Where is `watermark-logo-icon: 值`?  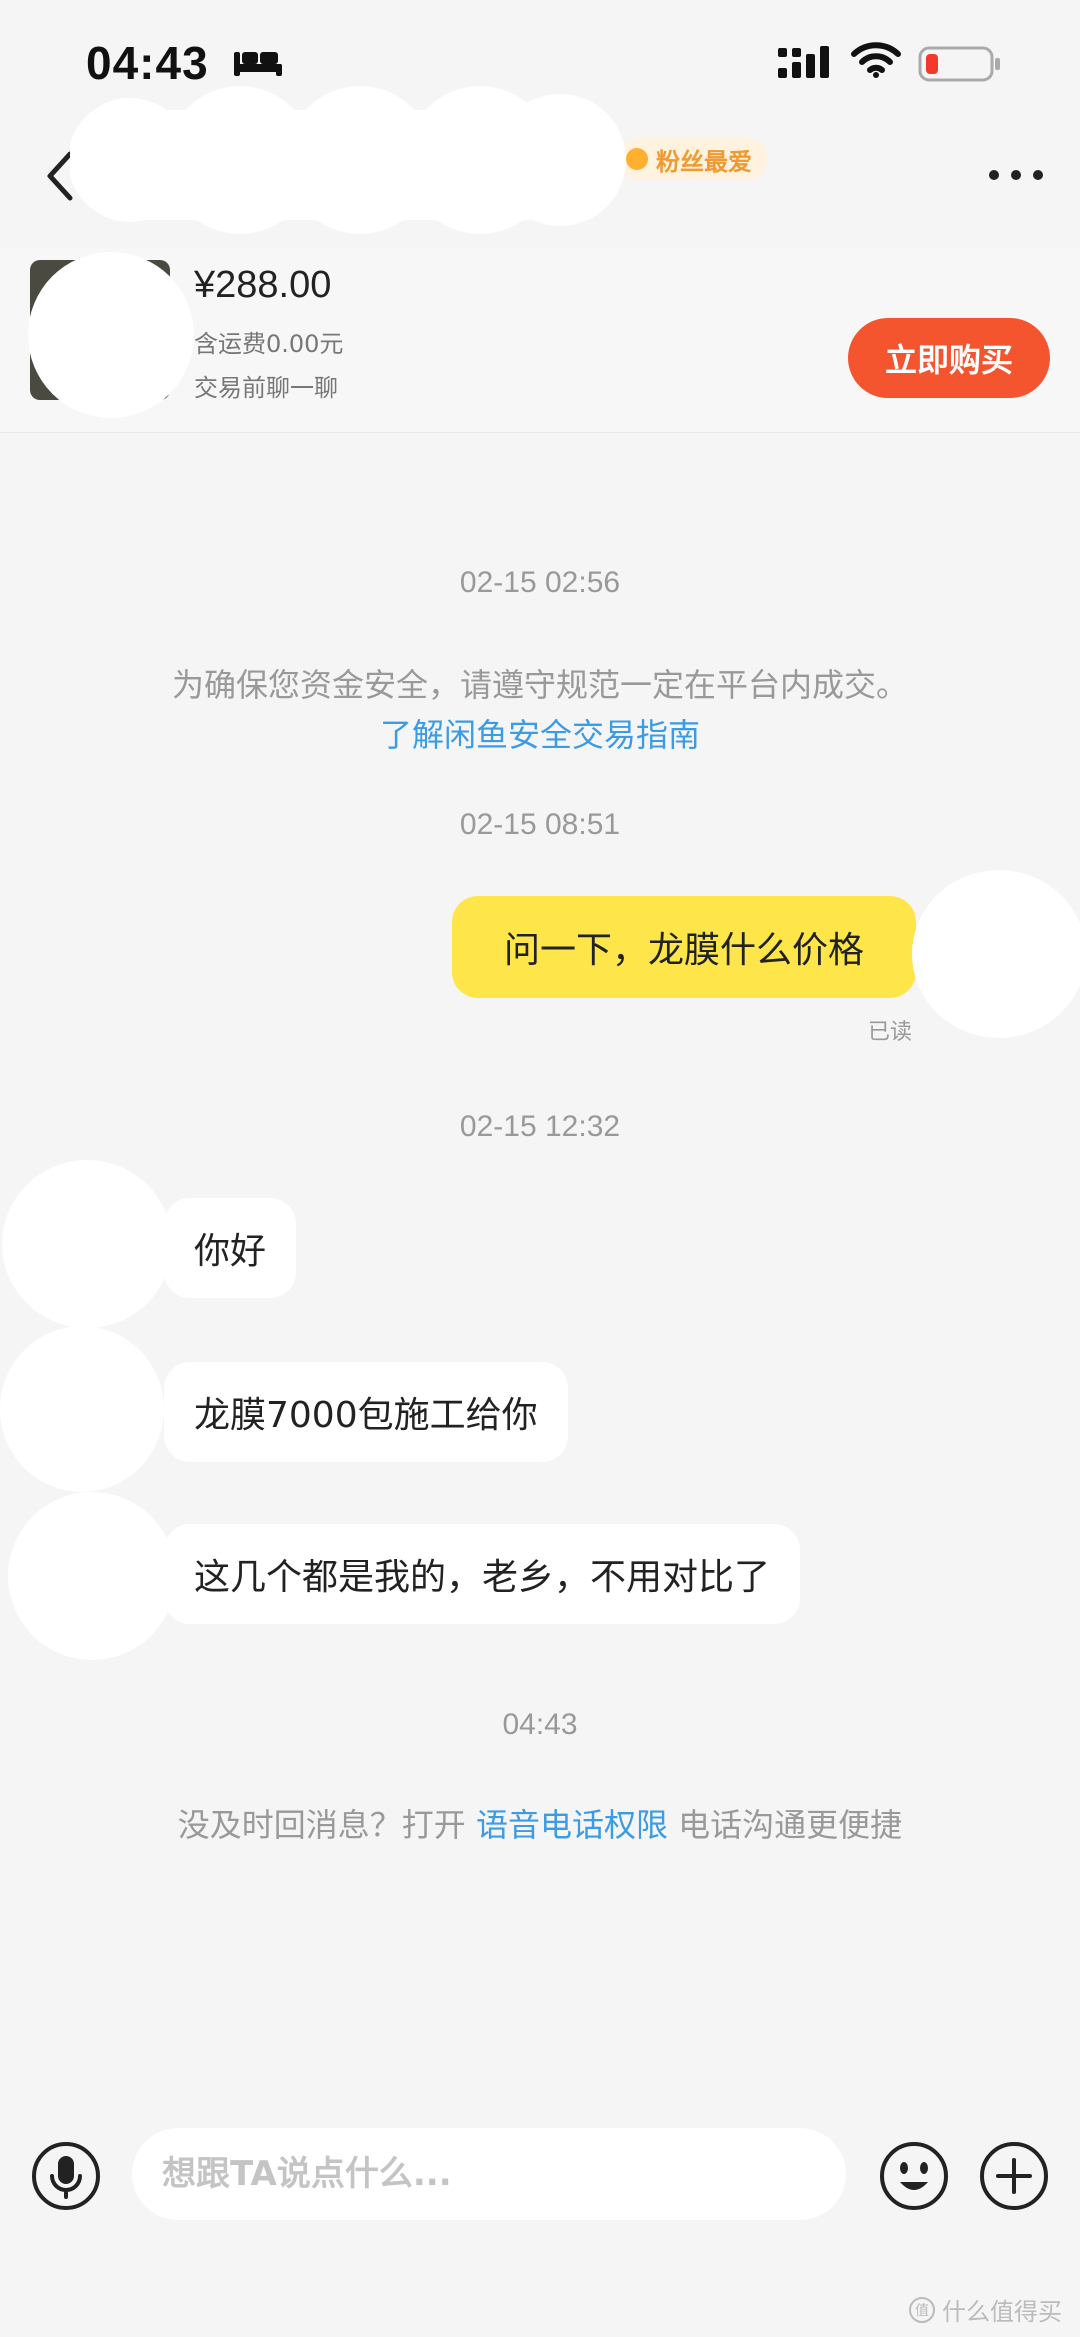 watermark-logo-icon: 值 is located at coordinates (922, 2309).